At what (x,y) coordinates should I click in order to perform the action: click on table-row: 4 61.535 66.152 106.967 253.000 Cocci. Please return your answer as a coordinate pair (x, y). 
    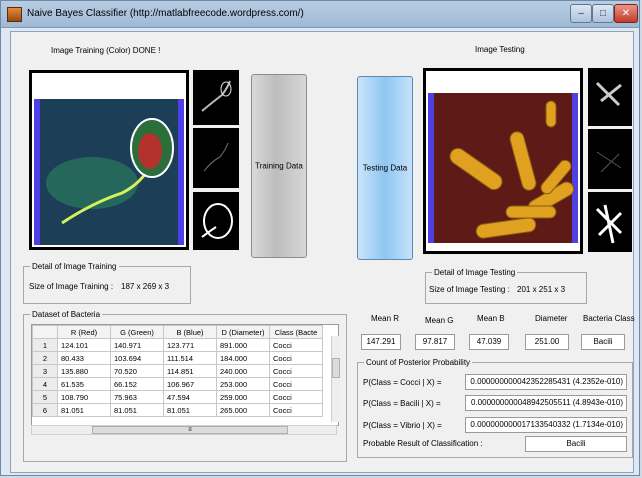
    Looking at the image, I should click on (177, 384).